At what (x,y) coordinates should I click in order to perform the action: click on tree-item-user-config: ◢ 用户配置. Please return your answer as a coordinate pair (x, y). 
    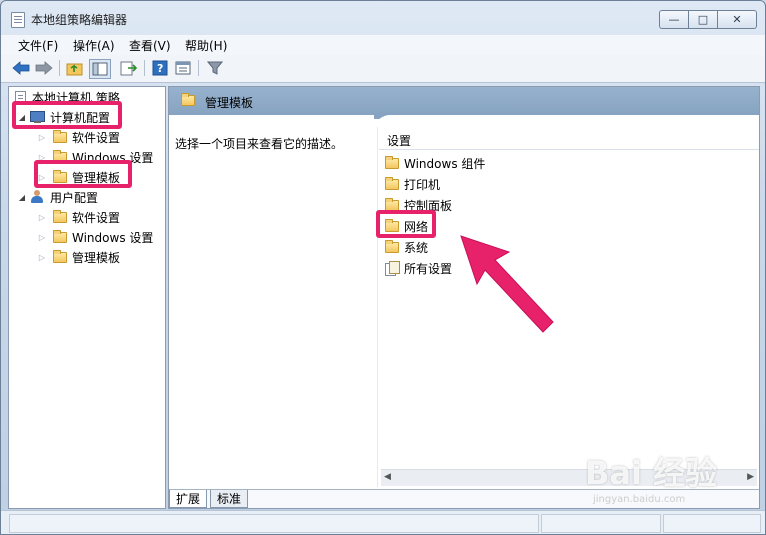
    Looking at the image, I should click on (57, 197).